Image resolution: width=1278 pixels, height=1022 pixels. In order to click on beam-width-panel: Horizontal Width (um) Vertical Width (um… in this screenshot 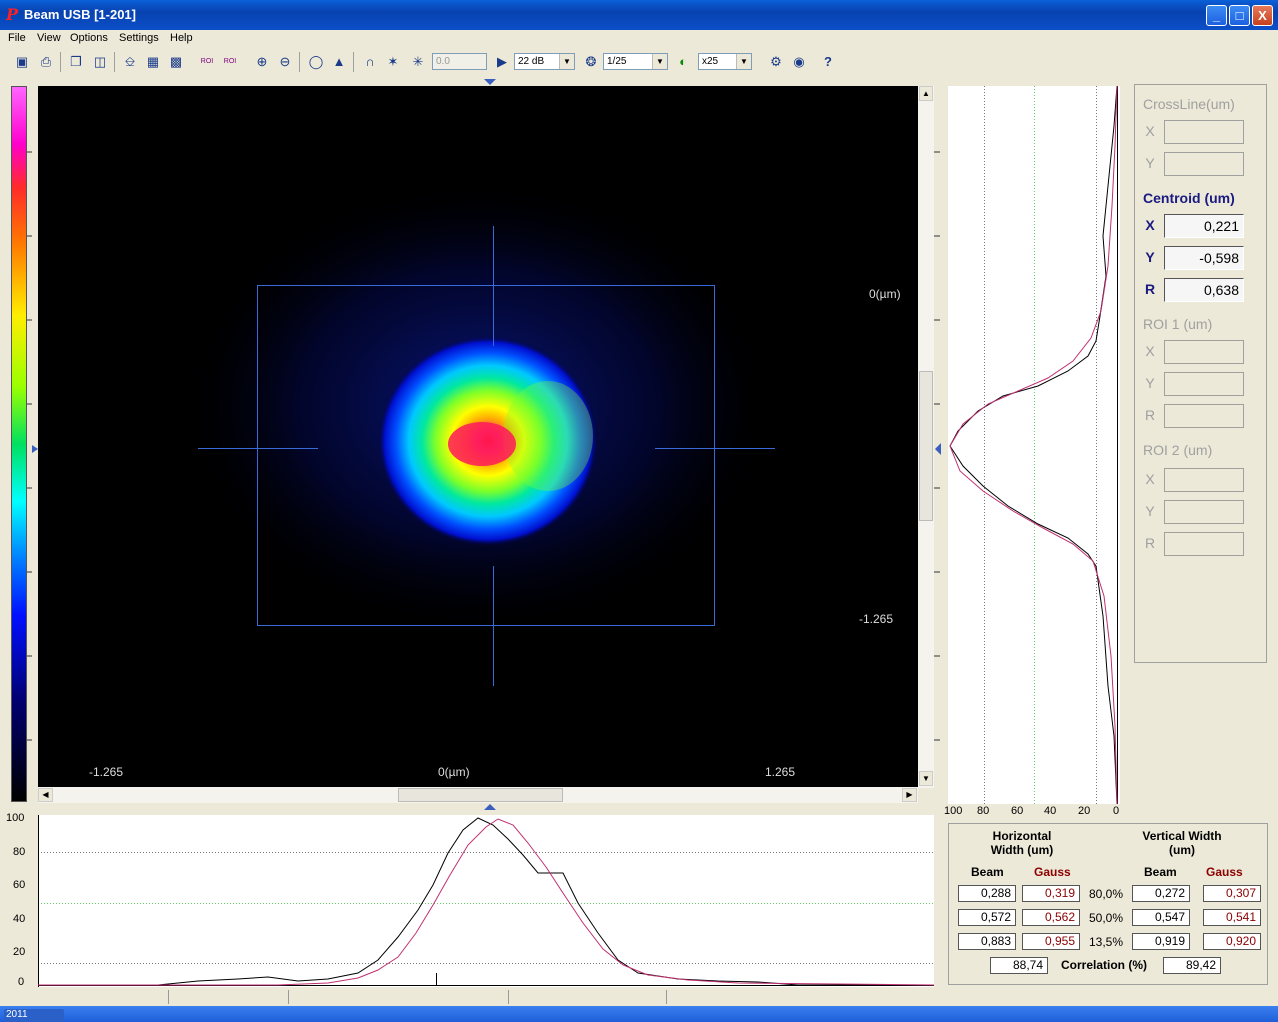, I will do `click(1108, 904)`.